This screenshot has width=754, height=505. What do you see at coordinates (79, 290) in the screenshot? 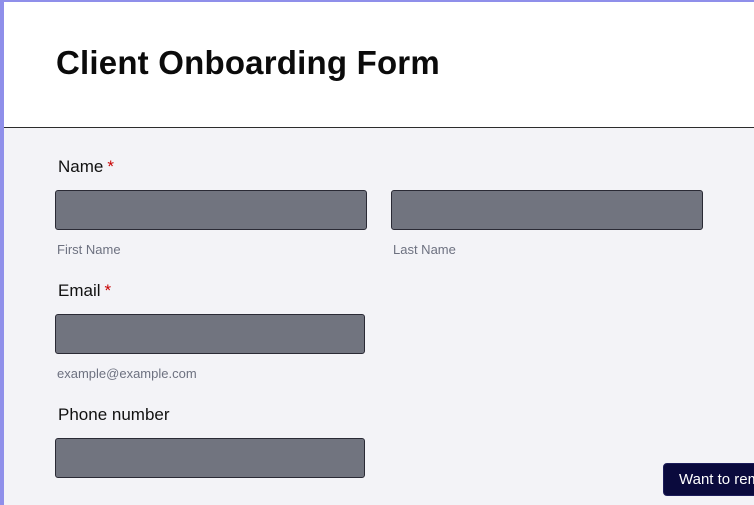
I see `email-label-text: Email` at bounding box center [79, 290].